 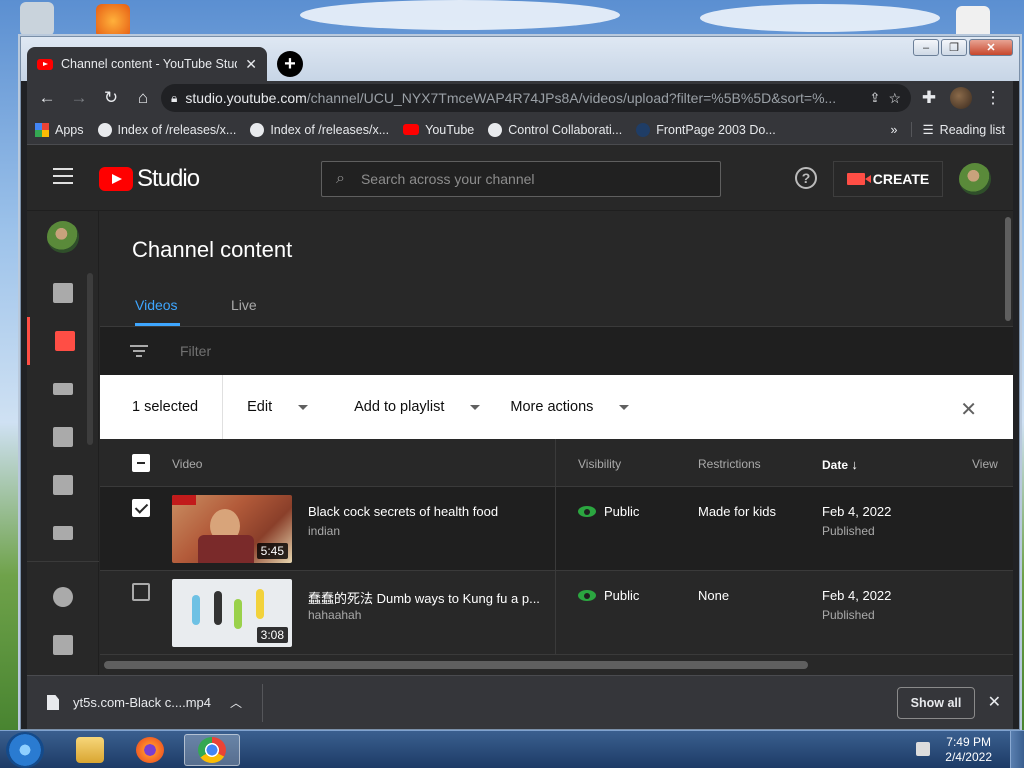 What do you see at coordinates (729, 464) in the screenshot?
I see `column-restrictions: Restrictions` at bounding box center [729, 464].